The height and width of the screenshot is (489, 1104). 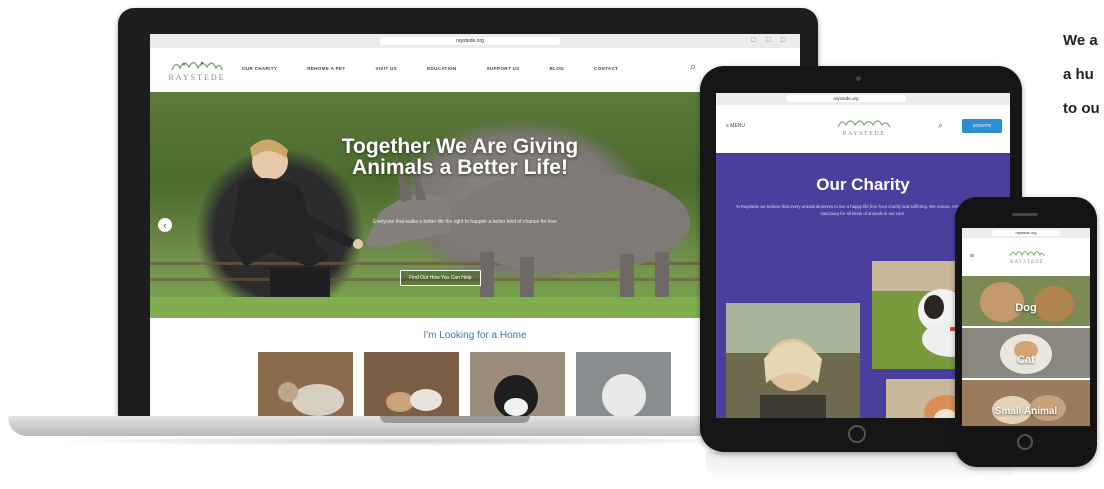 What do you see at coordinates (326, 68) in the screenshot?
I see `nav-rehome-a-pet: REHOME A PET` at bounding box center [326, 68].